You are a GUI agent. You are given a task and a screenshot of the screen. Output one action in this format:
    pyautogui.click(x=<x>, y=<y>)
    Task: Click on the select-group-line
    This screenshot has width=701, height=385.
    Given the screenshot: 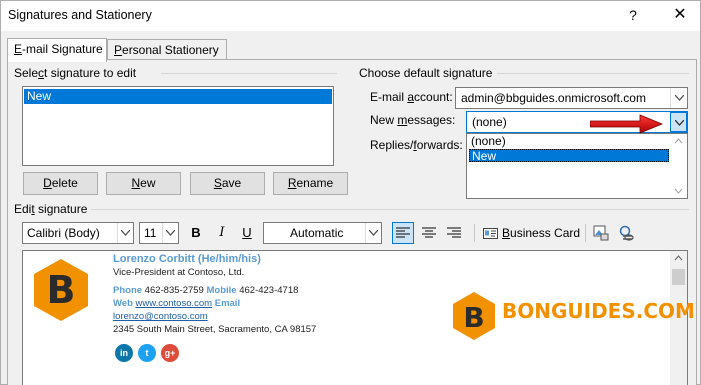 What is the action you would take?
    pyautogui.click(x=249, y=73)
    